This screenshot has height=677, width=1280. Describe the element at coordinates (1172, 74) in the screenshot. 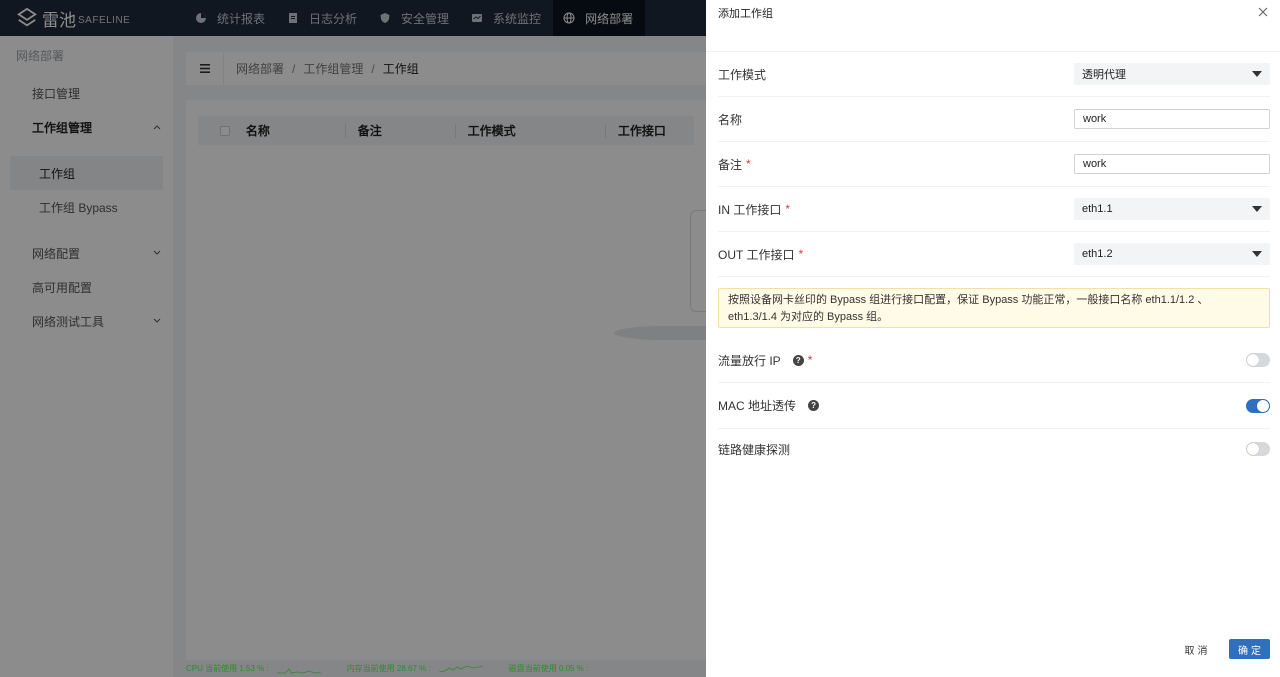

I see `mode-select: 透明代理` at that location.